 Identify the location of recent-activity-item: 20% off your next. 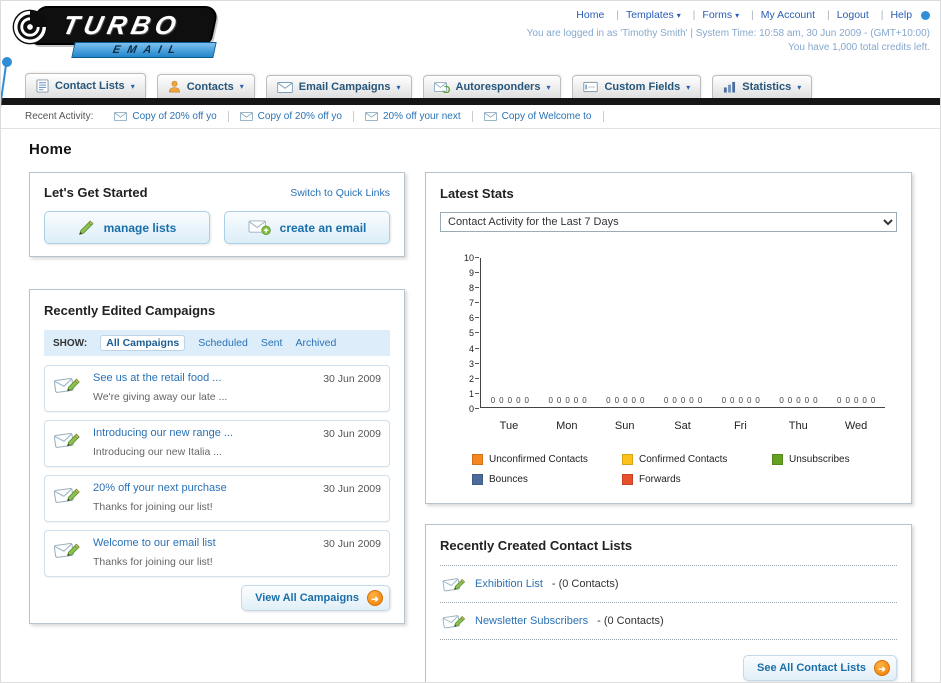
(413, 116).